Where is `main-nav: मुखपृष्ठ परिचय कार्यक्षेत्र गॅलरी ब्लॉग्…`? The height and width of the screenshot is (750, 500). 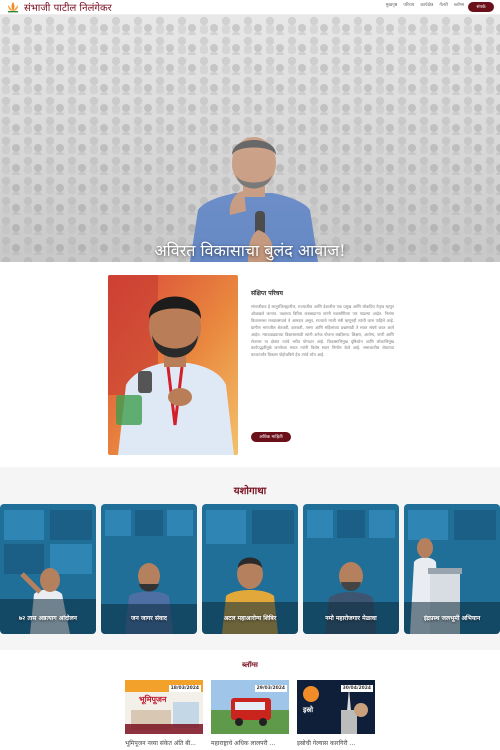
main-nav: मुखपृष्ठ परिचय कार्यक्षेत्र गॅलरी ब्लॉग्… is located at coordinates (425, 5).